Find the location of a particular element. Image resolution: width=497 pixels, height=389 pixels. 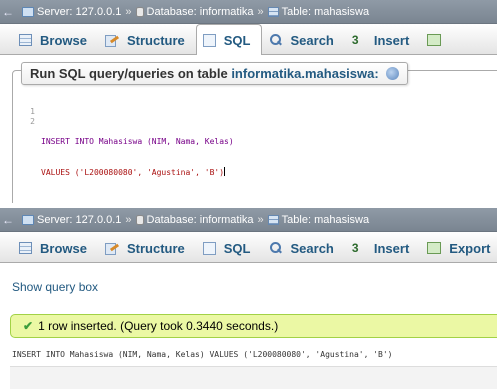

text-cursor is located at coordinates (225, 171).